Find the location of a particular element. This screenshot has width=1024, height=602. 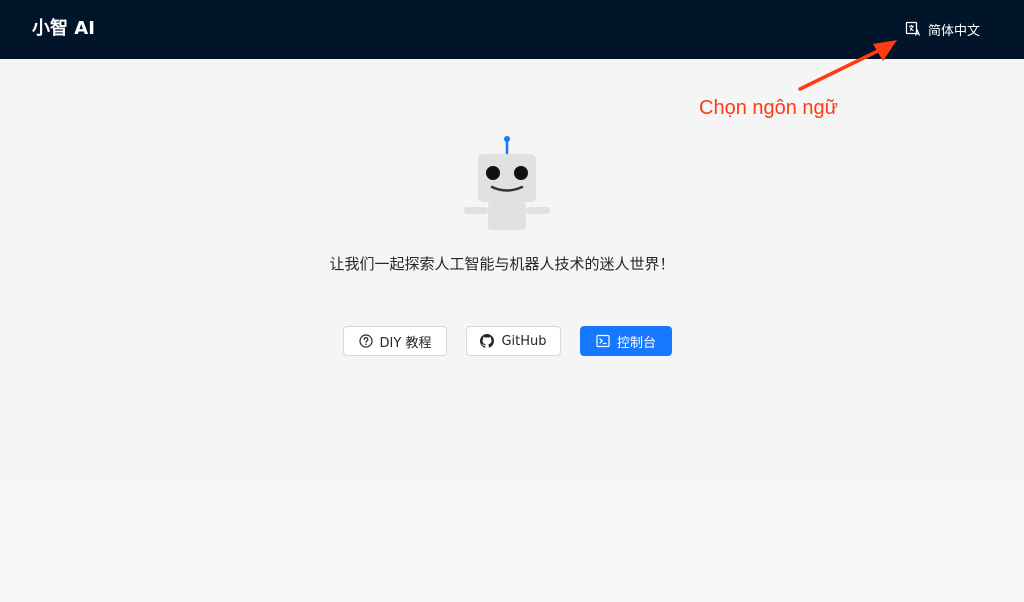

diy-tutorial-button: DIY 教程 is located at coordinates (395, 341).